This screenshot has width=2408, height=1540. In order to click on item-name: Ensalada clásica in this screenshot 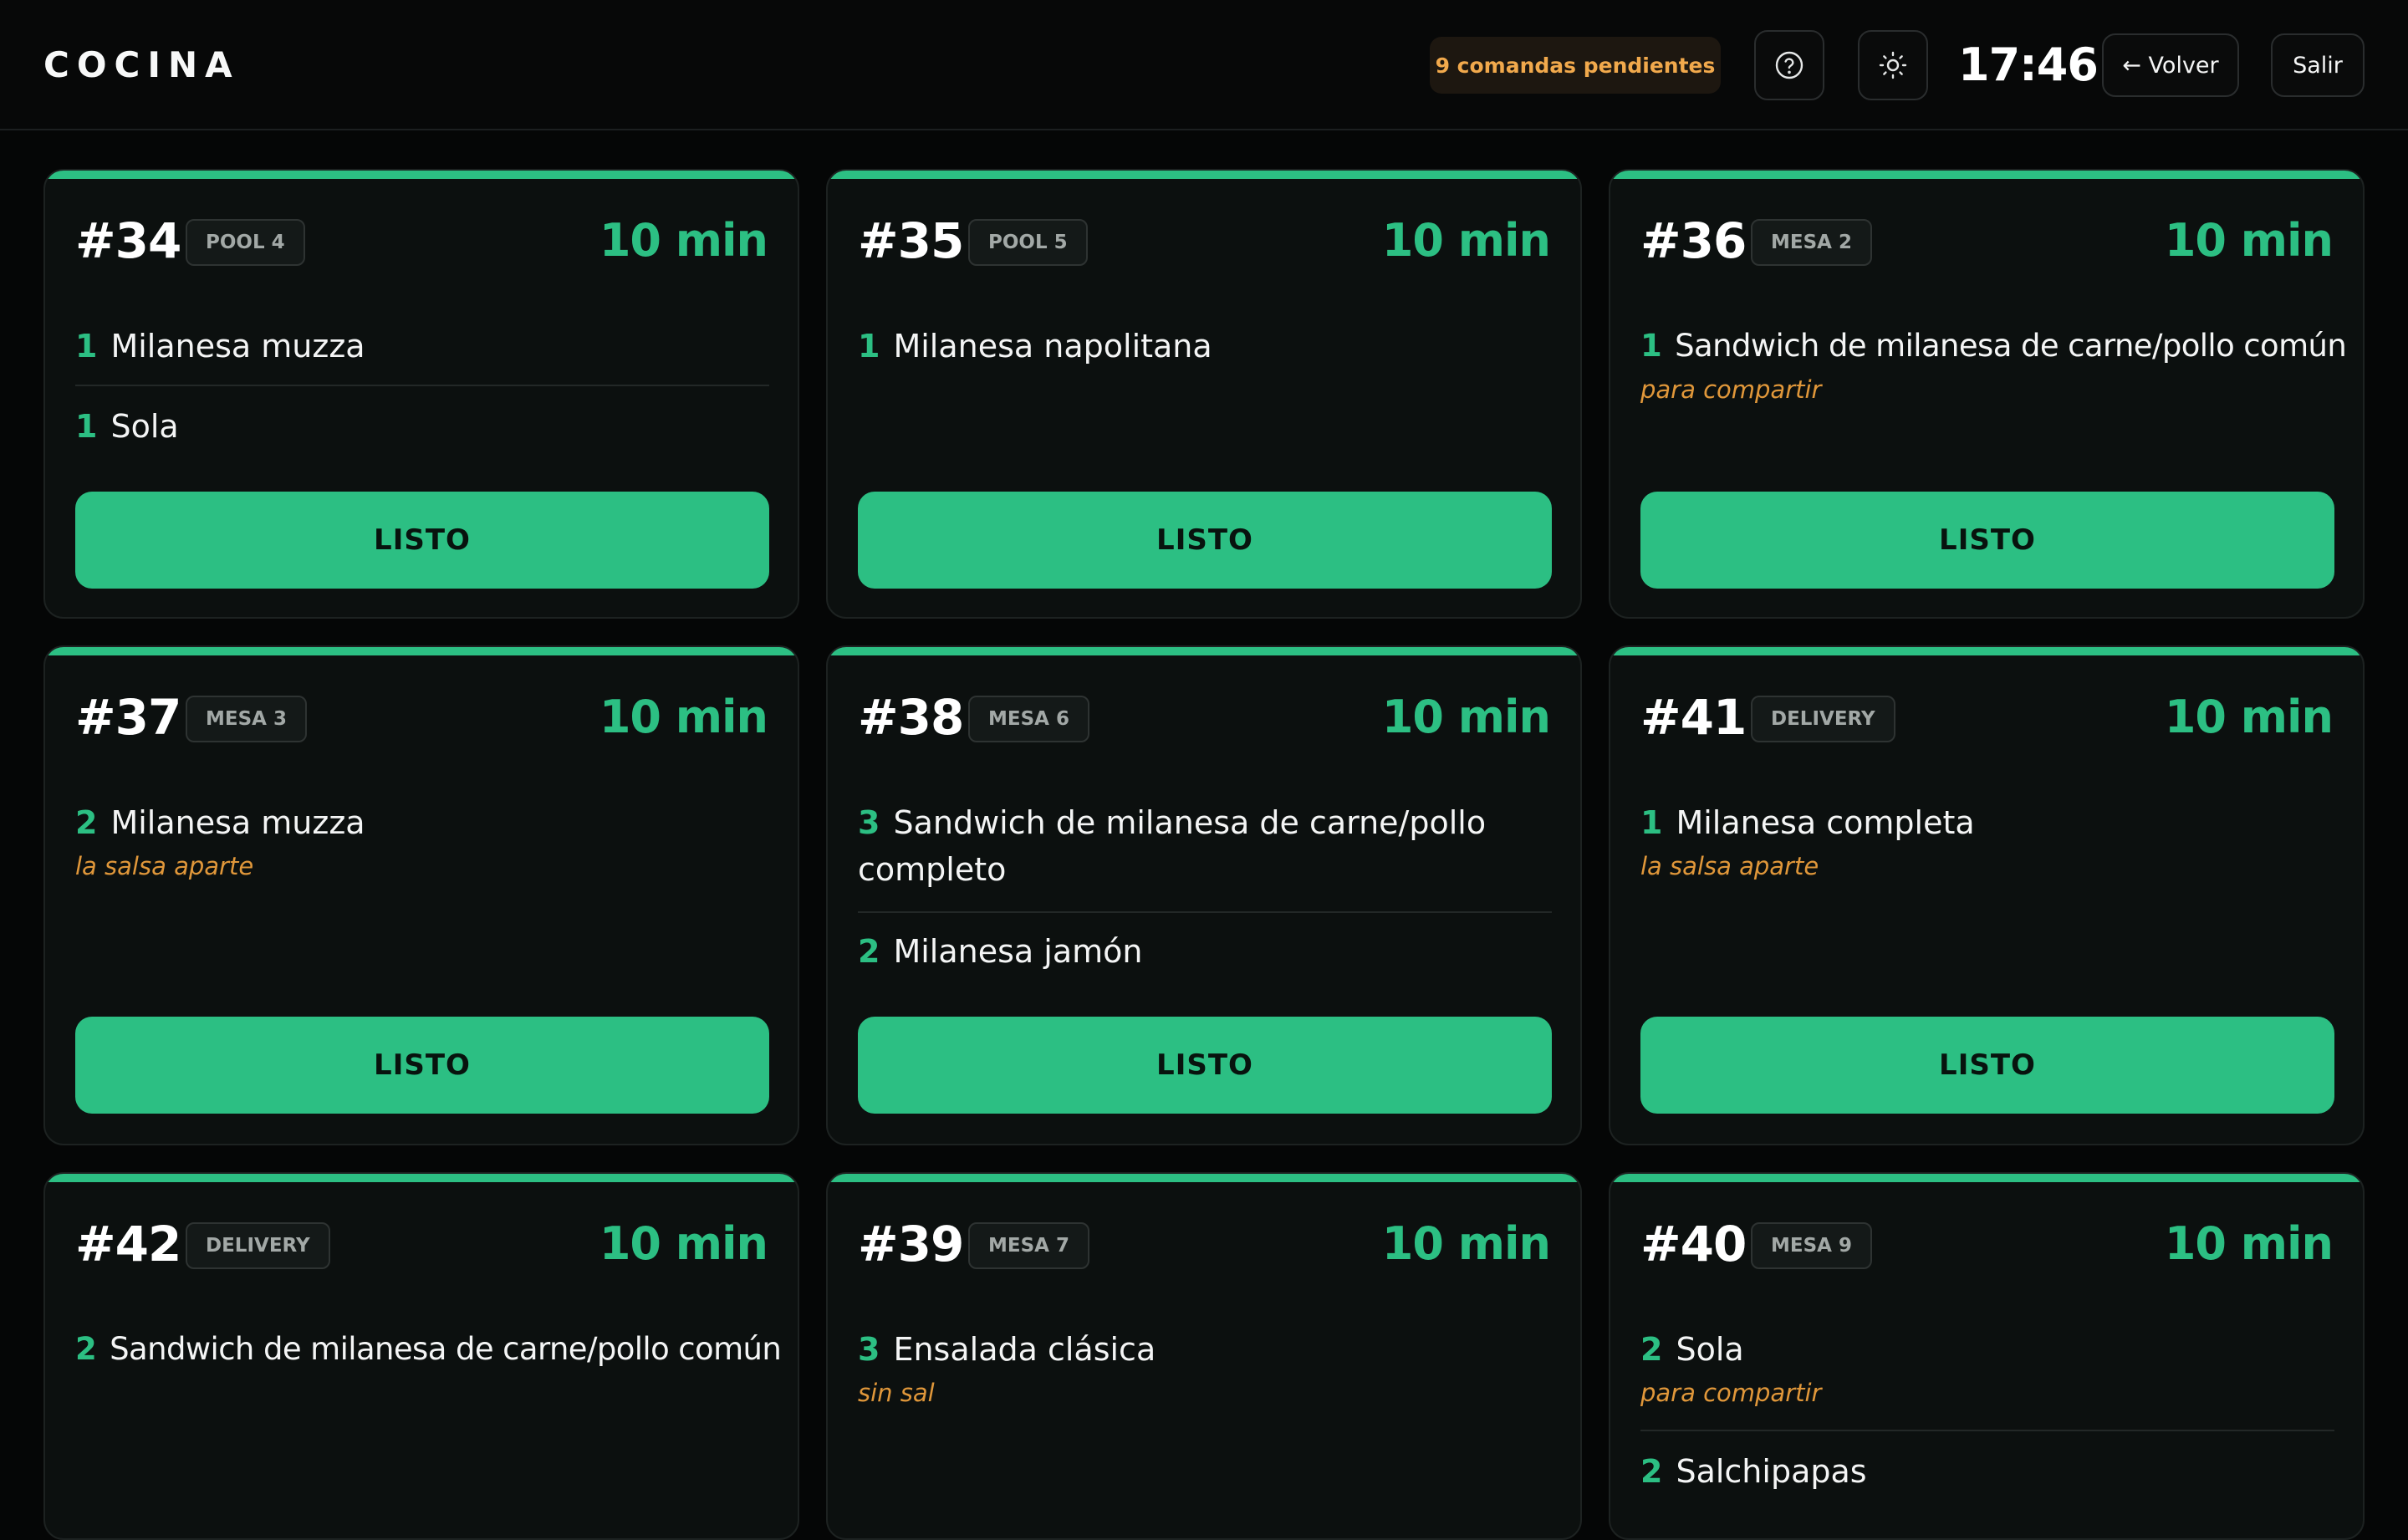, I will do `click(1025, 1349)`.